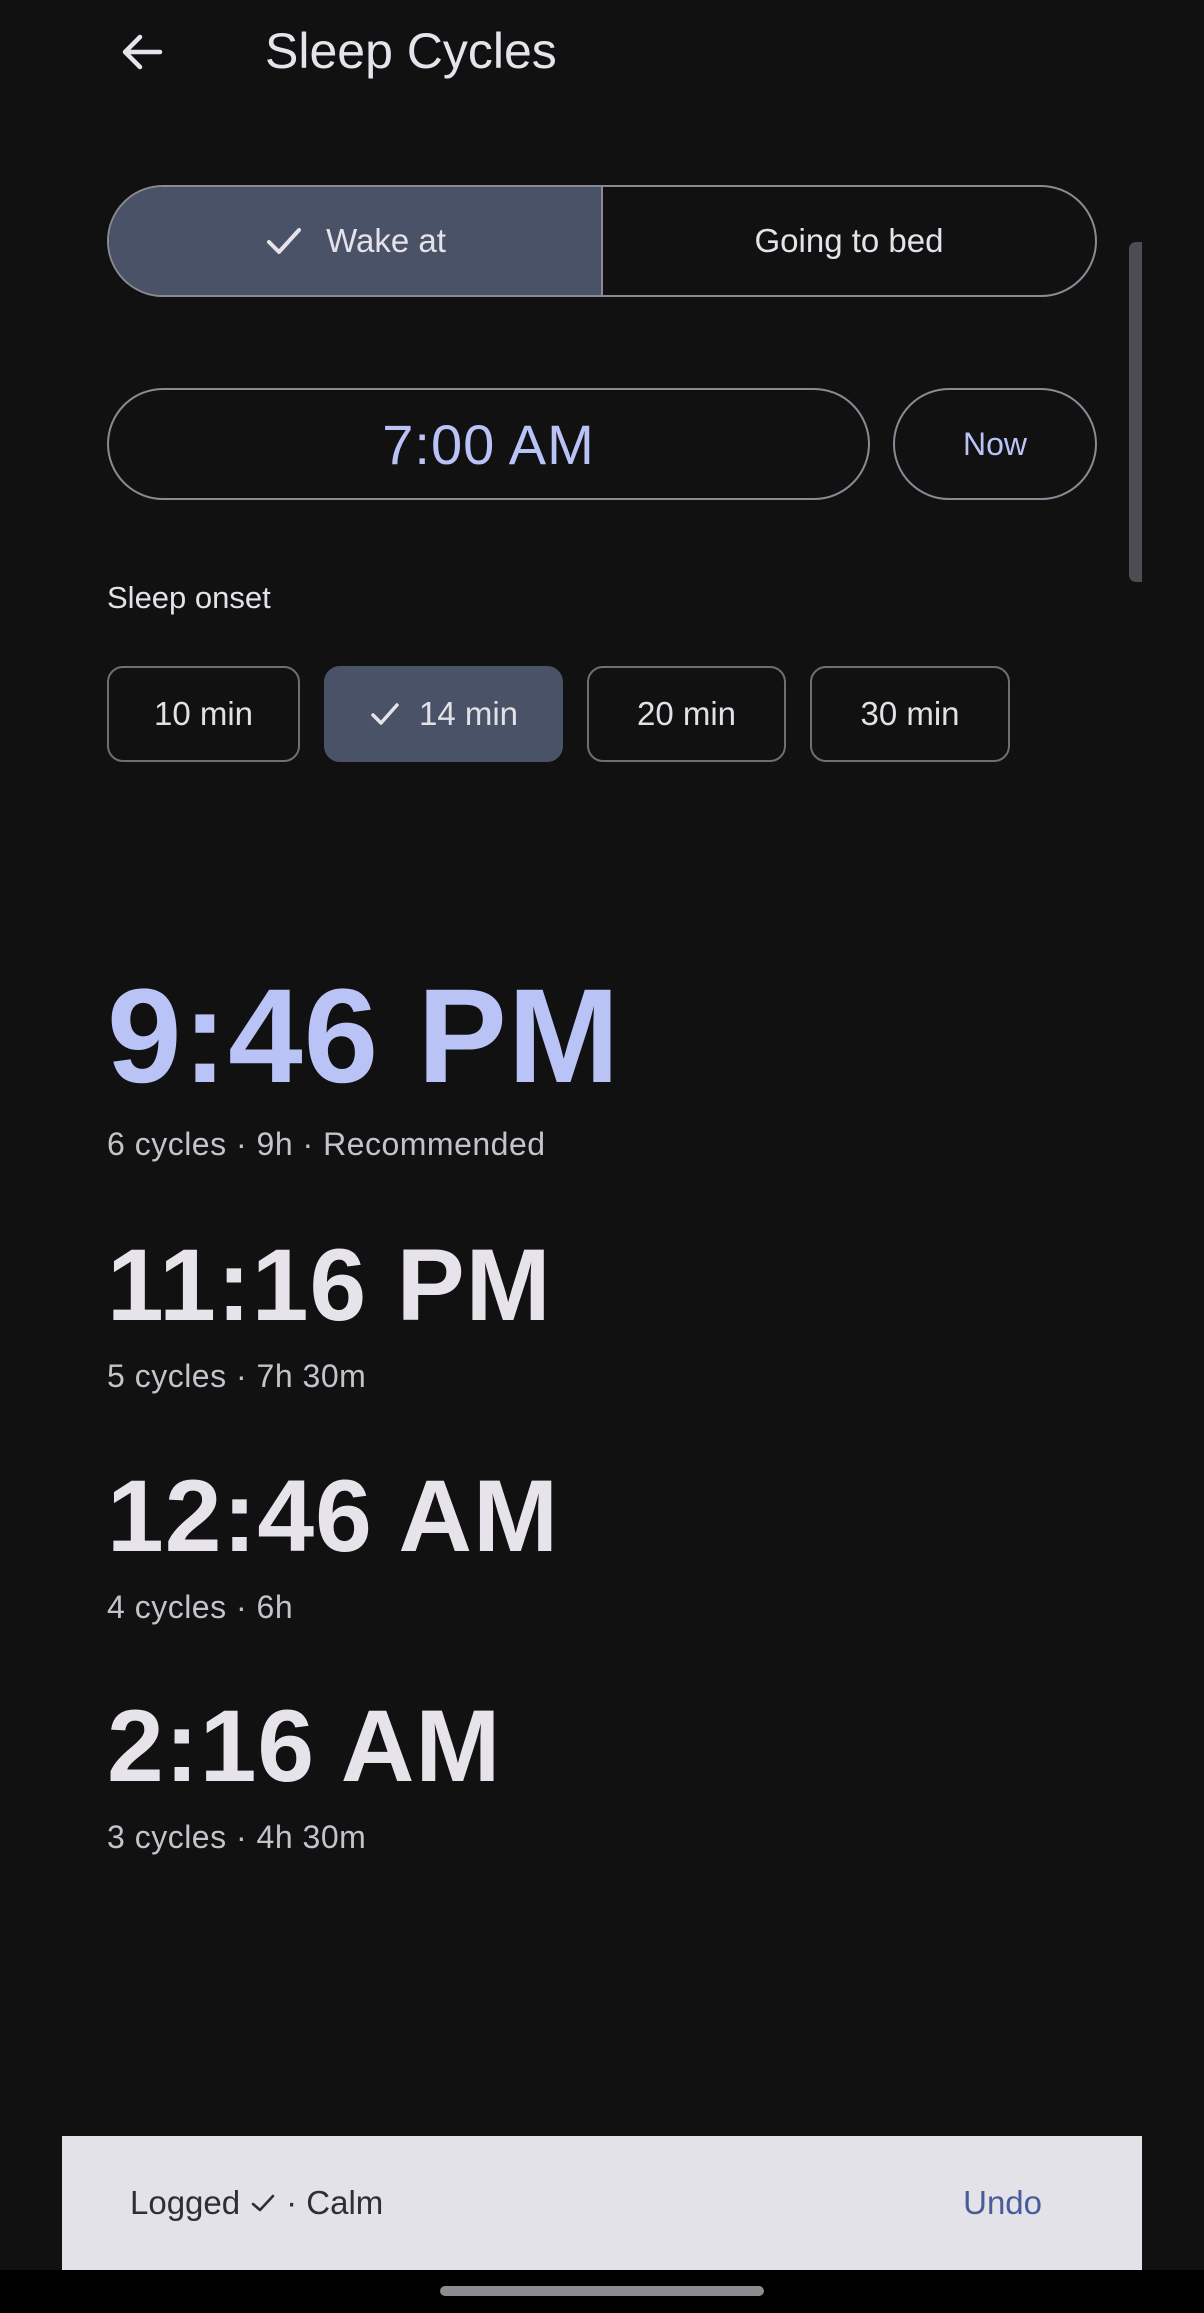  What do you see at coordinates (488, 444) in the screenshot?
I see `time-picker-button: 7:00 AM` at bounding box center [488, 444].